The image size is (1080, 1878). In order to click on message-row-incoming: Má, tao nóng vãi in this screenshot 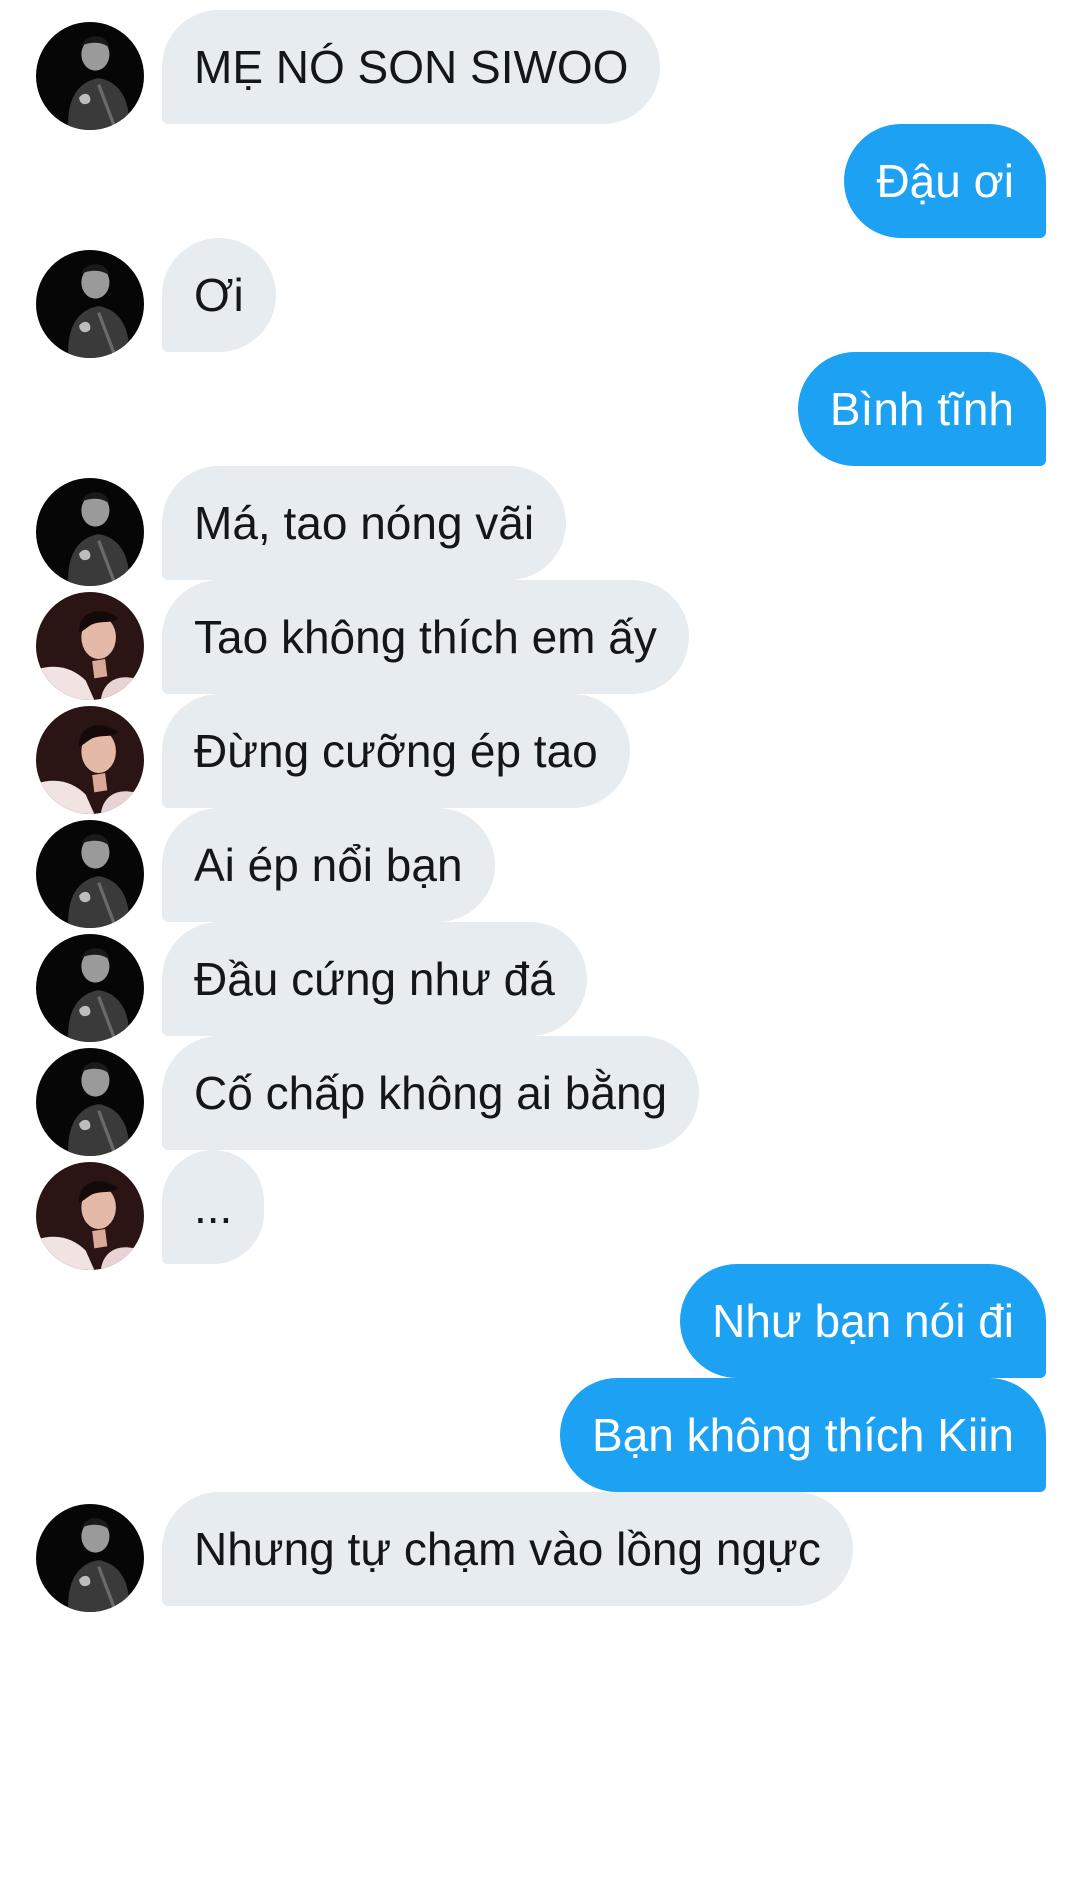, I will do `click(540, 526)`.